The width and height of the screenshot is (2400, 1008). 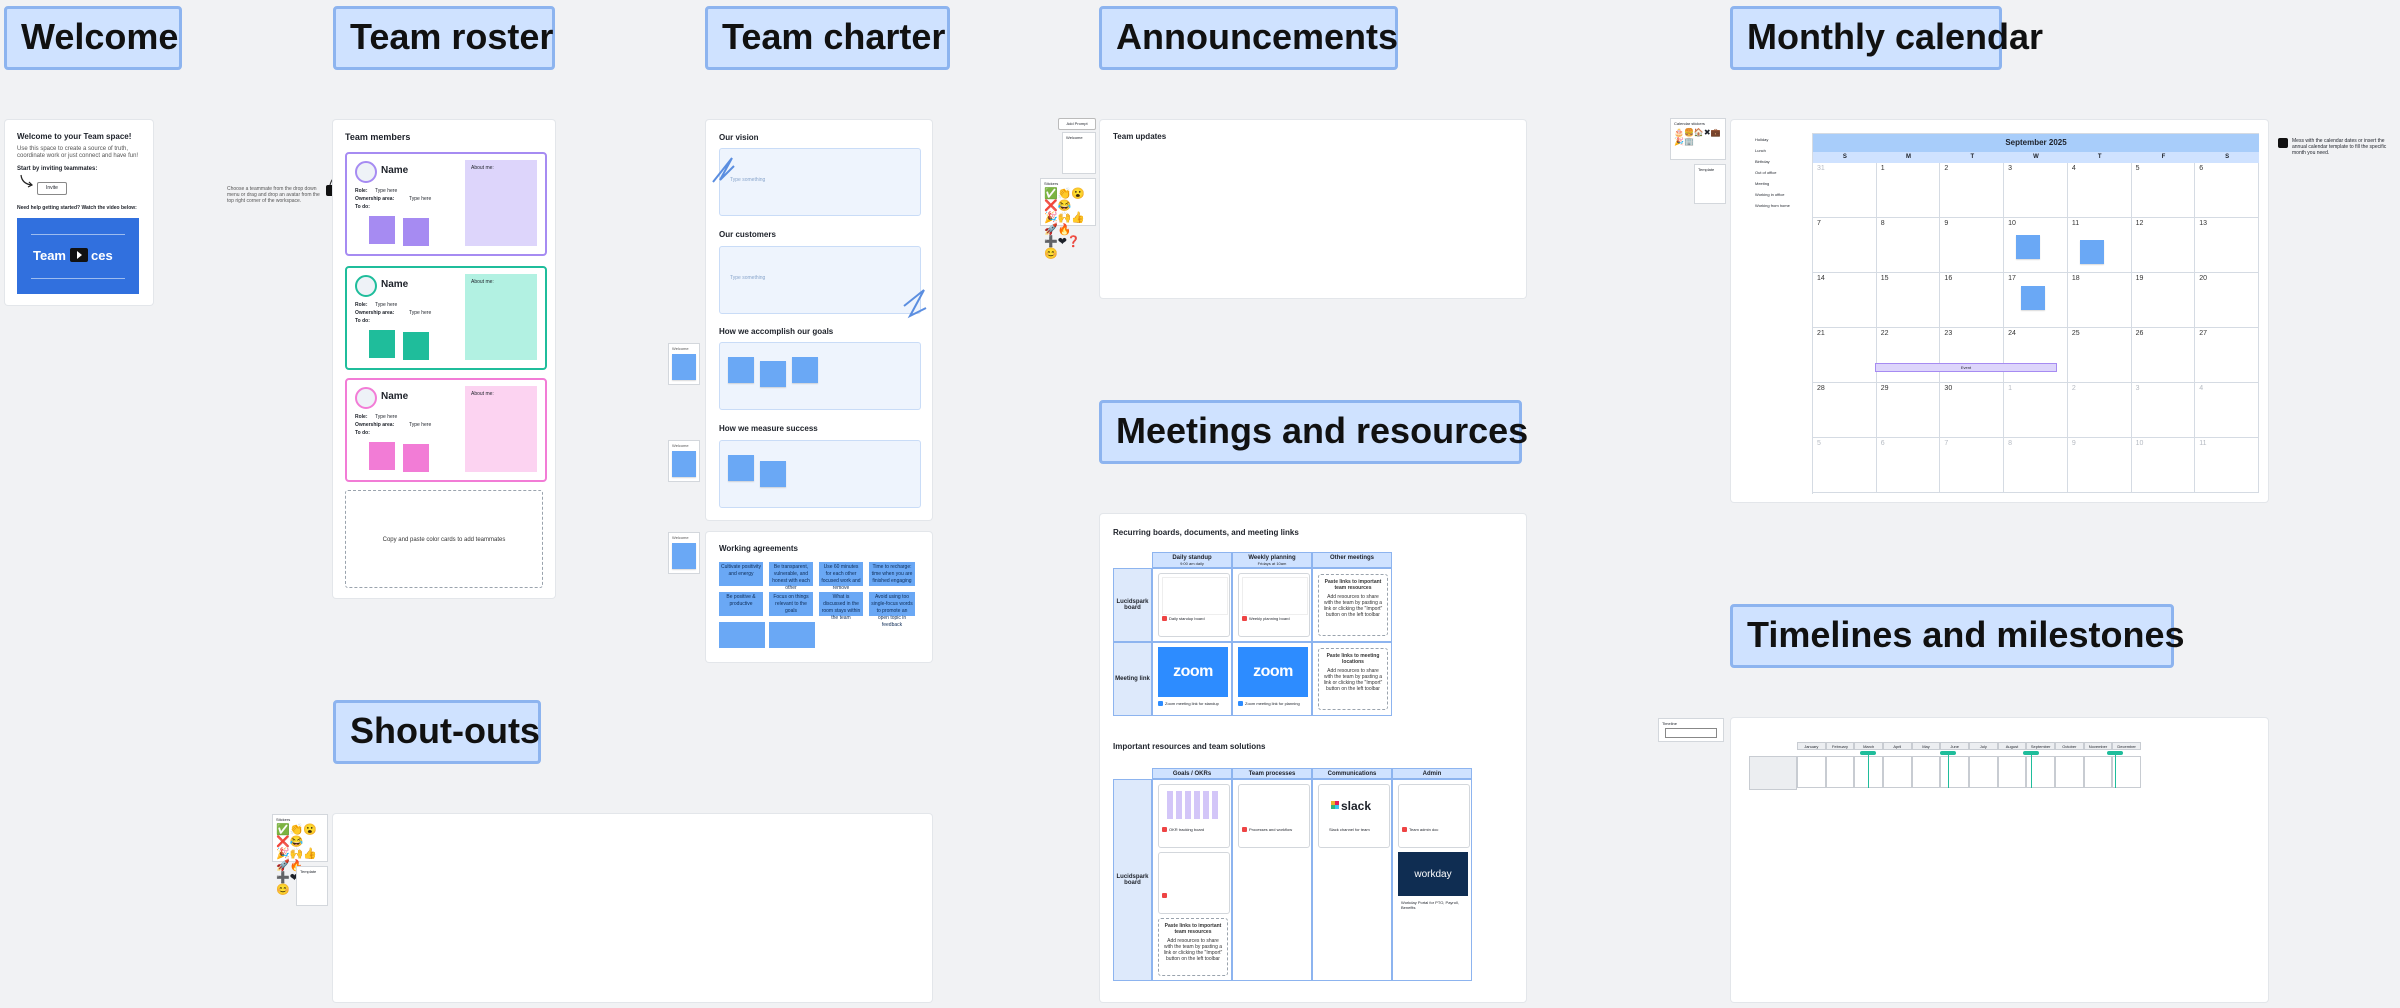 What do you see at coordinates (2099, 355) in the screenshot?
I see `calendar-day-cell: 25` at bounding box center [2099, 355].